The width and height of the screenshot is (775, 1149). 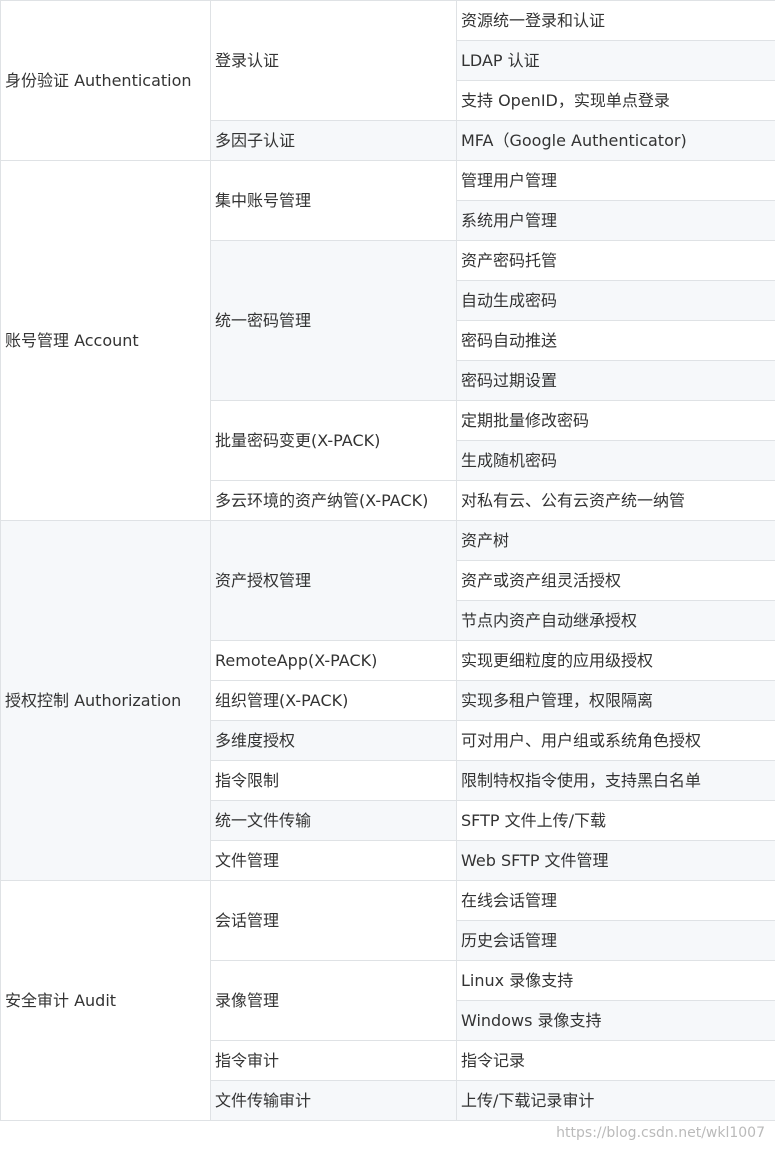 I want to click on group-cell: 组织管理(X-PACK), so click(x=333, y=700).